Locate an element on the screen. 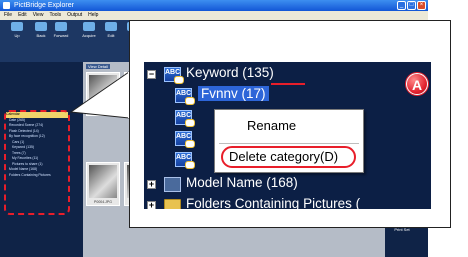 This screenshot has width=468, height=257. keyword-node: Keyword (135) is located at coordinates (230, 72).